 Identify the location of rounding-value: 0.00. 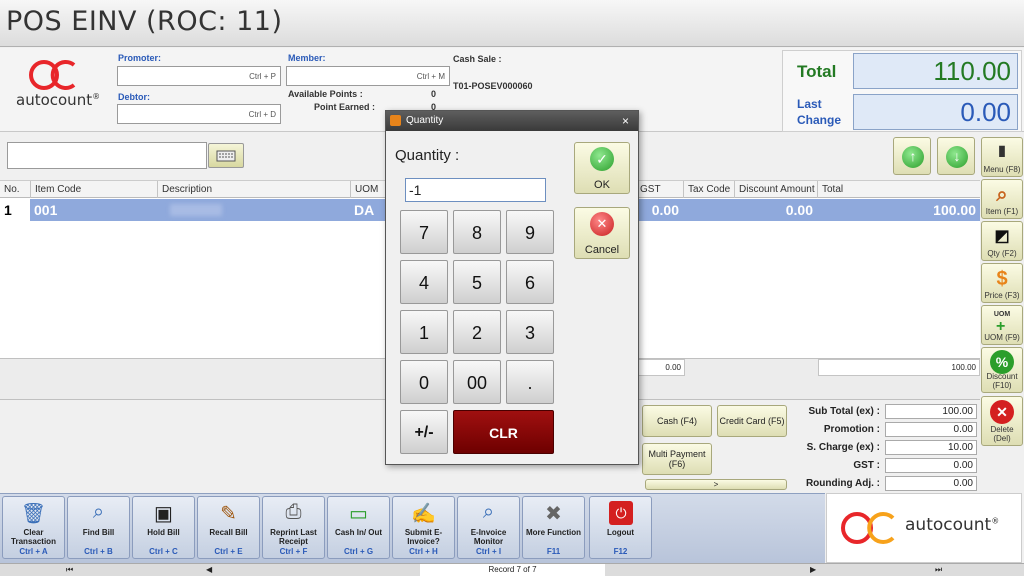
(931, 483).